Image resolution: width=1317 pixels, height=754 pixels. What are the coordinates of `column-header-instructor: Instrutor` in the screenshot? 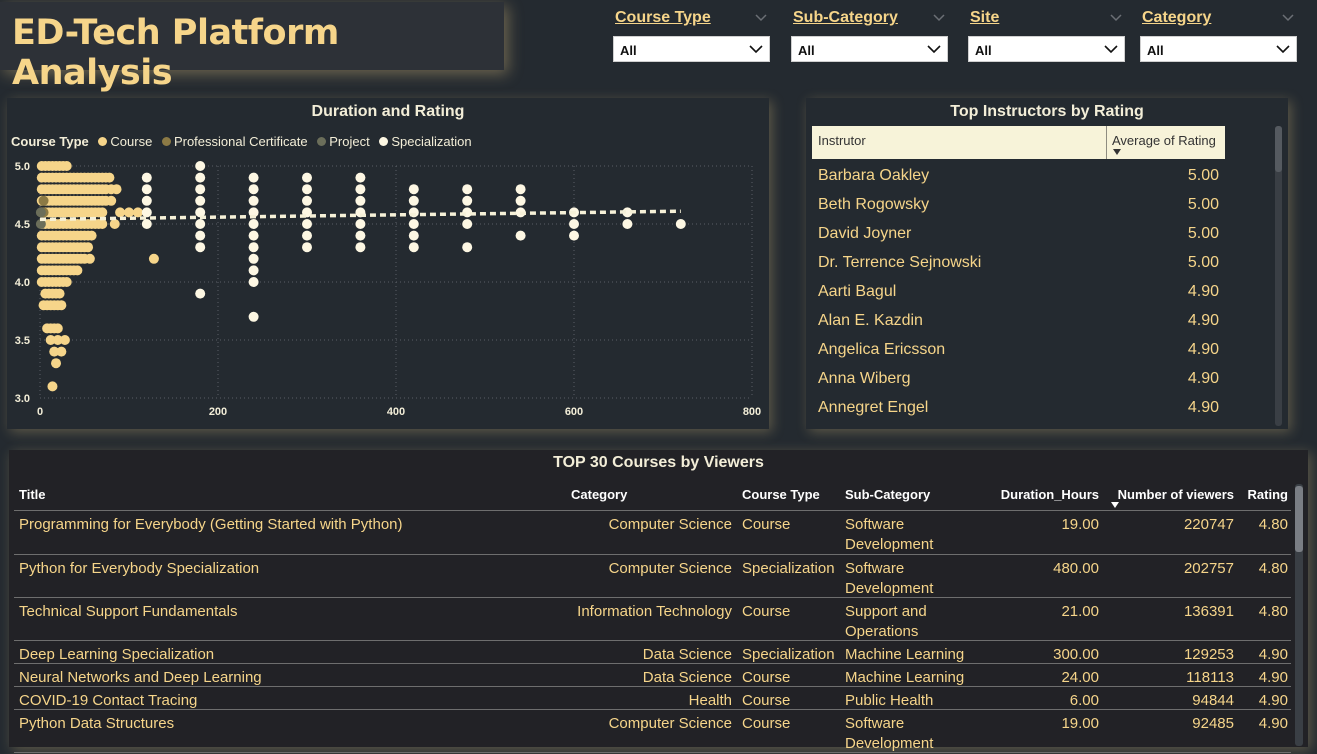 It's located at (842, 140).